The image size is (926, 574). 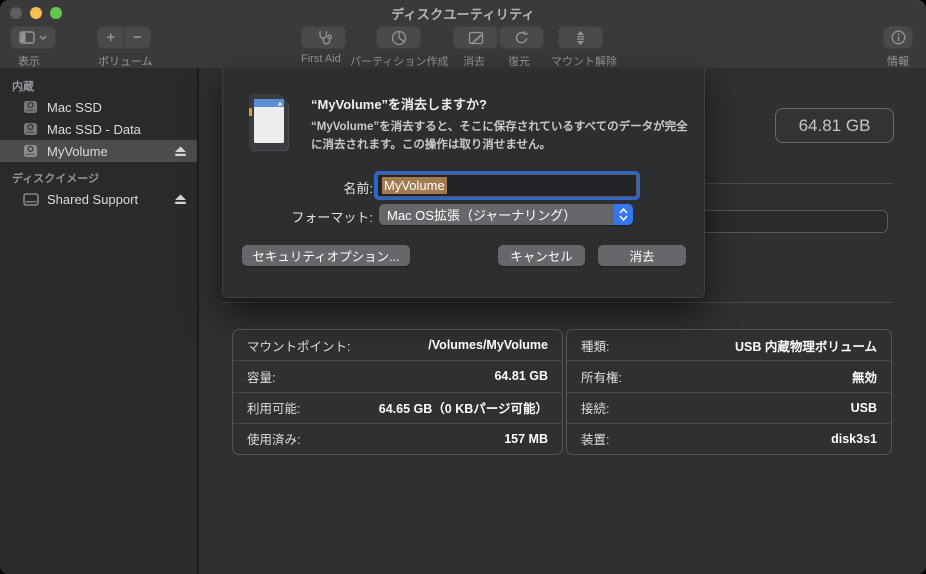 What do you see at coordinates (806, 346) in the screenshot?
I see `info-value: USB 内蔵物理ボリューム` at bounding box center [806, 346].